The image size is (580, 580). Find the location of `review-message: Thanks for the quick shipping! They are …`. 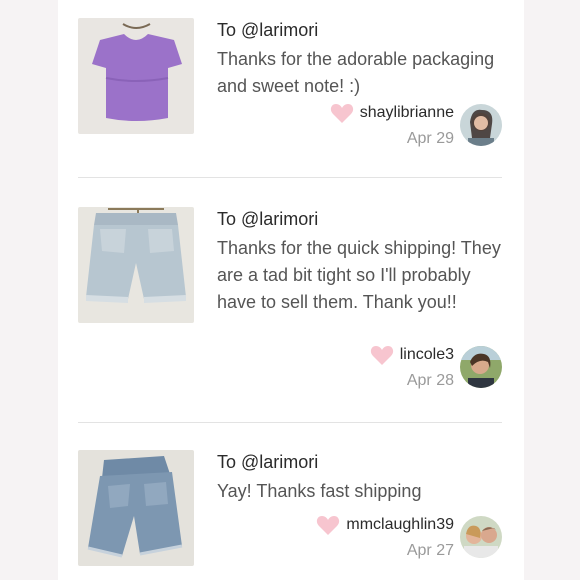

review-message: Thanks for the quick shipping! They are … is located at coordinates (359, 275).